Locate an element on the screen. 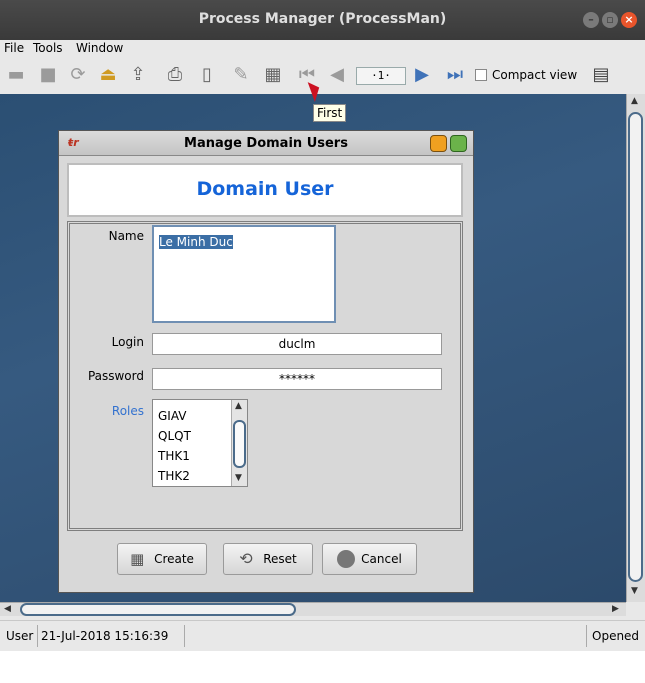  create-button: ▦ Create is located at coordinates (162, 559).